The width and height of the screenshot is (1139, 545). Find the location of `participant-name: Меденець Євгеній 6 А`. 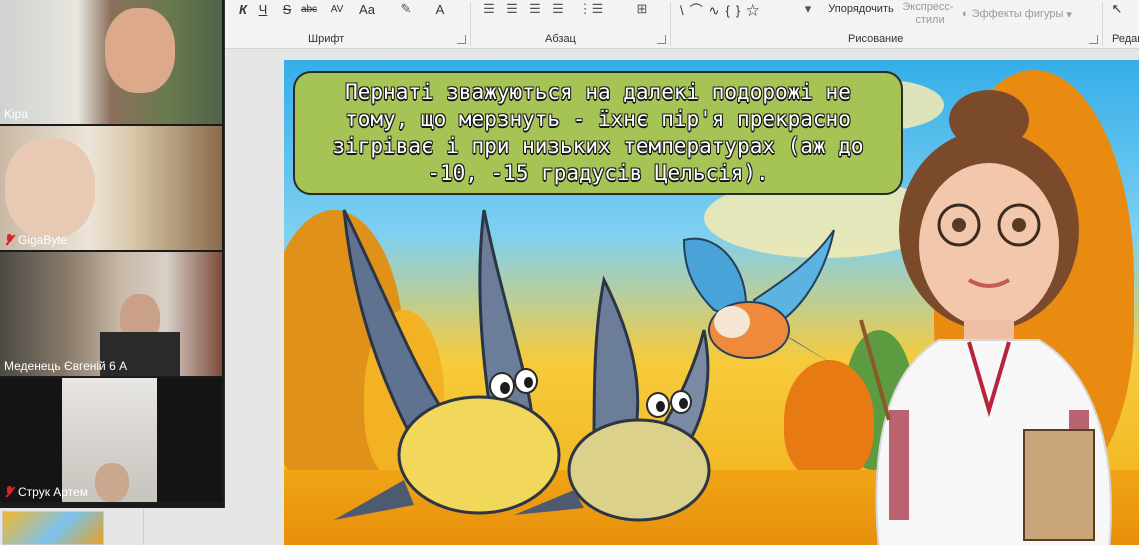

participant-name: Меденець Євгеній 6 А is located at coordinates (66, 366).